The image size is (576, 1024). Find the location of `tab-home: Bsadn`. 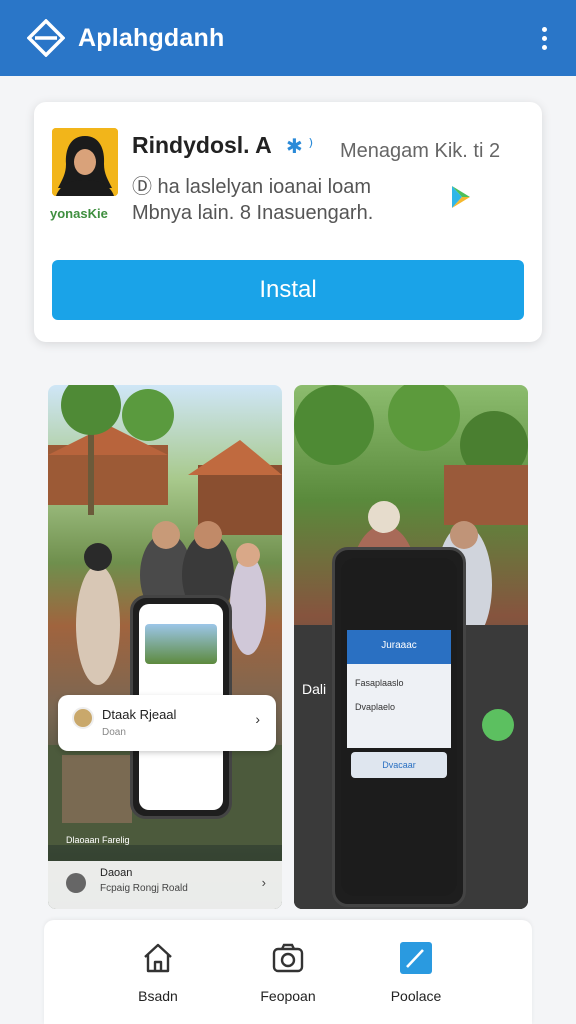

tab-home: Bsadn is located at coordinates (158, 971).